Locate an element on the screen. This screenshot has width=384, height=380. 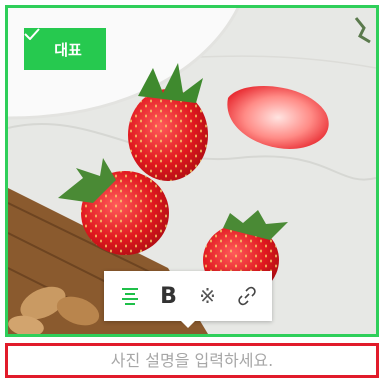
image-toolbar: B ※ is located at coordinates (188, 299).